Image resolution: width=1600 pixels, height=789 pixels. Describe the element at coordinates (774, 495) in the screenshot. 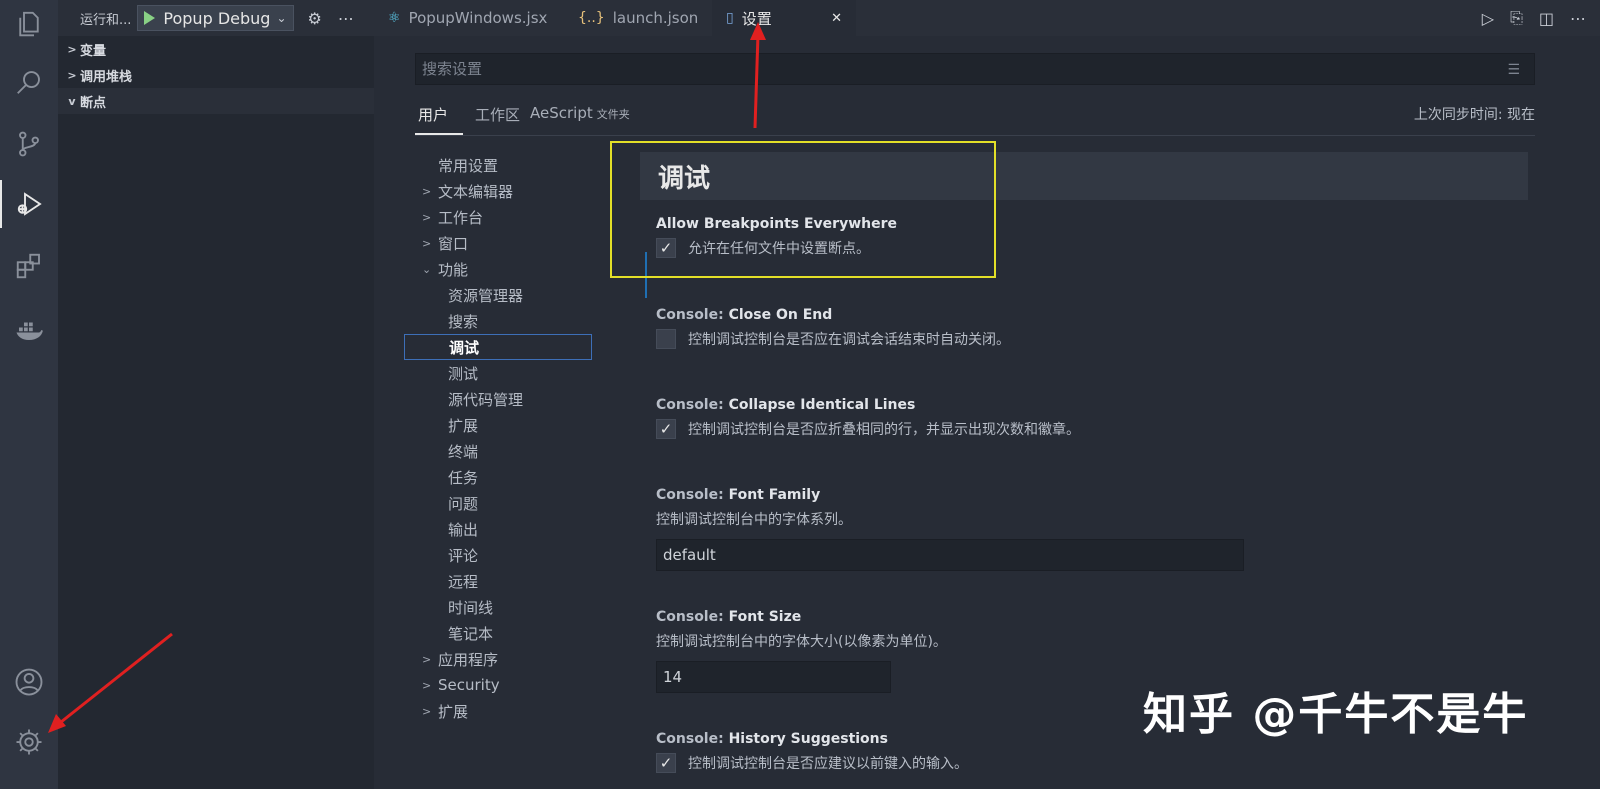

I see `setting-name: Font Family` at that location.